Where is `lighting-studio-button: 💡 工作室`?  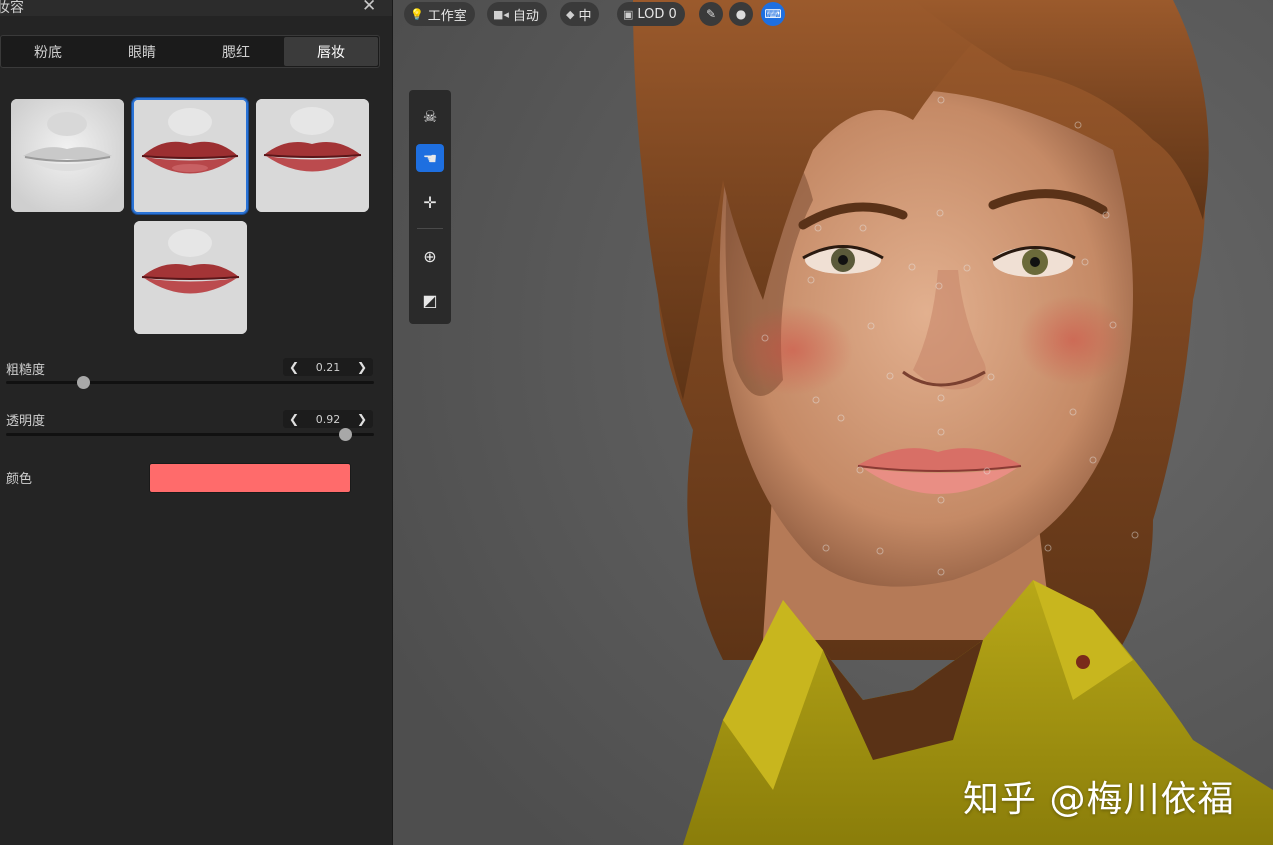 lighting-studio-button: 💡 工作室 is located at coordinates (439, 14).